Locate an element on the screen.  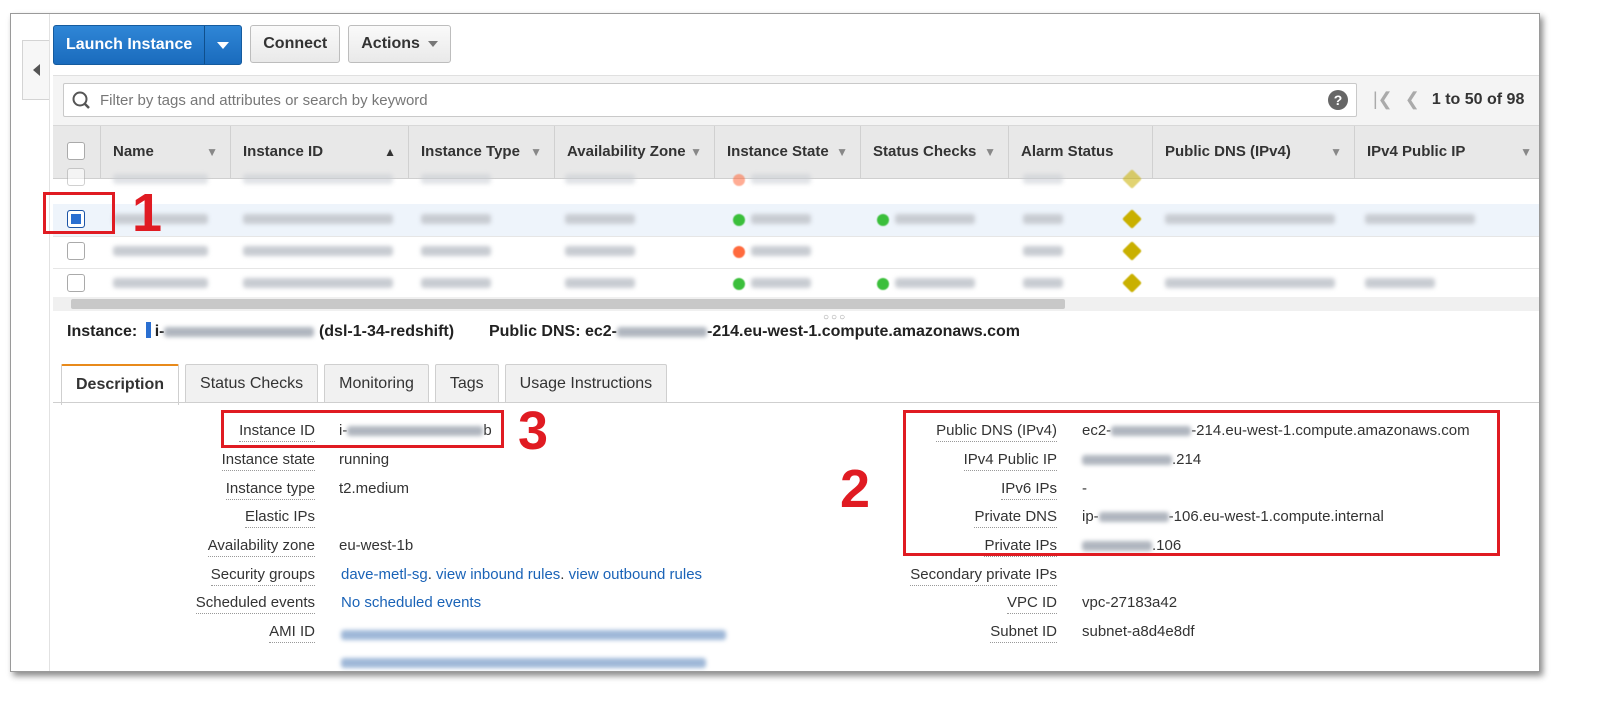
value-subnet-id: subnet-a8d4e8df is located at coordinates (1138, 631).